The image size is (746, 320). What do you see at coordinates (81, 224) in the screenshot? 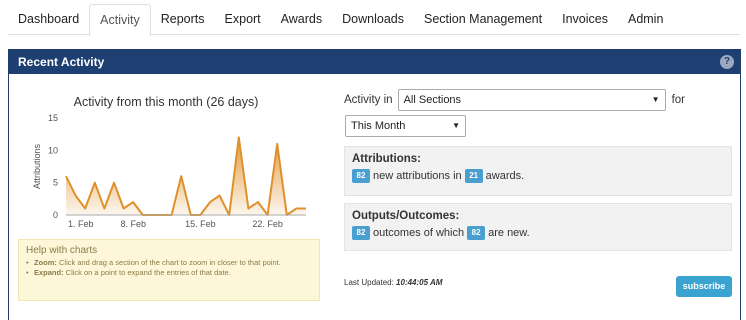
I see `x-tick-label: 1. Feb` at bounding box center [81, 224].